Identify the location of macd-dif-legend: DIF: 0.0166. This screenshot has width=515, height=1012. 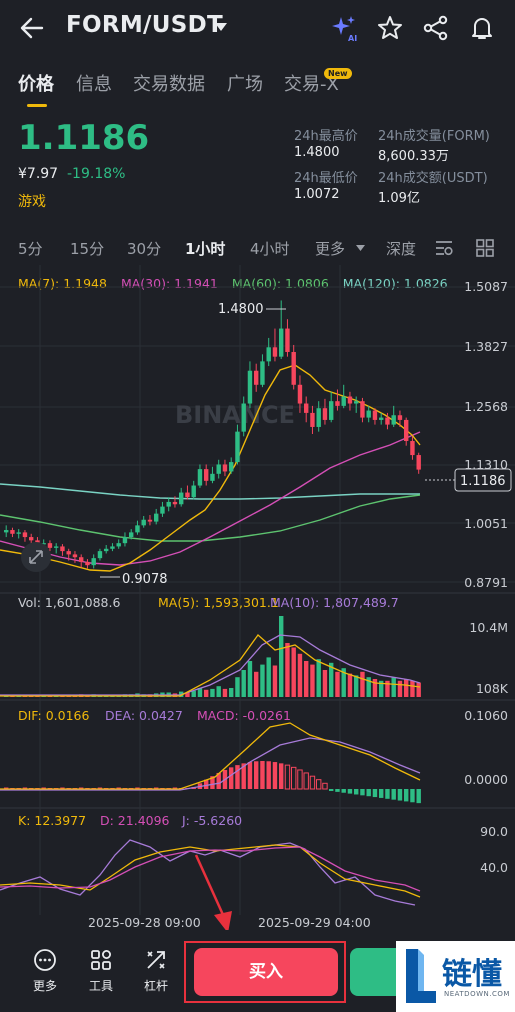
(54, 715).